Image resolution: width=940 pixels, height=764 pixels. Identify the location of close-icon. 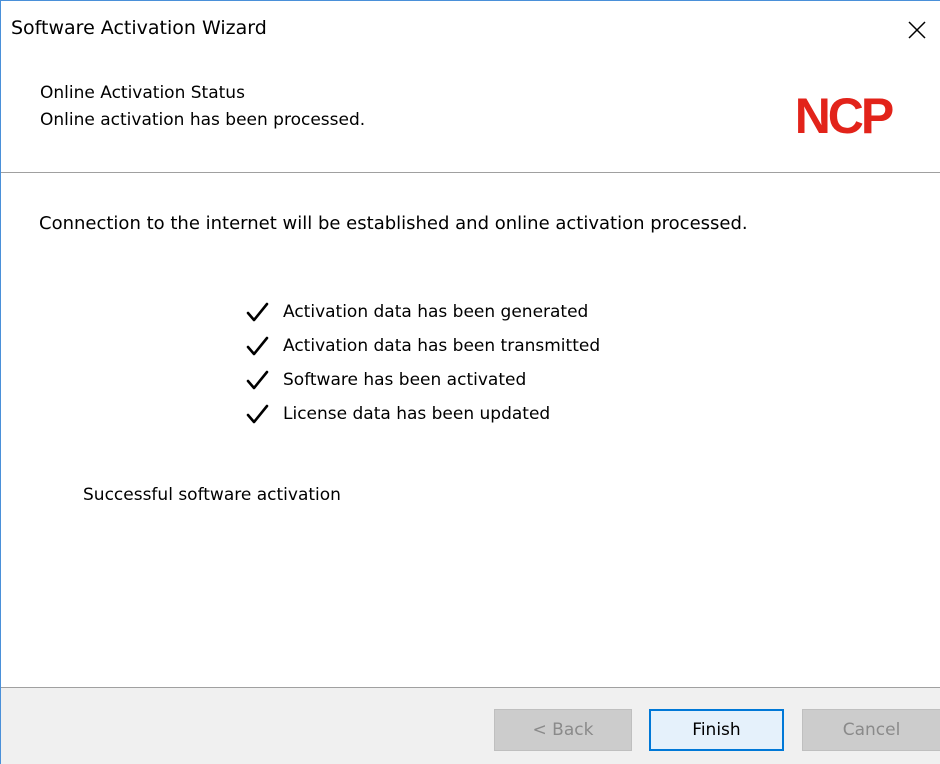
(917, 30).